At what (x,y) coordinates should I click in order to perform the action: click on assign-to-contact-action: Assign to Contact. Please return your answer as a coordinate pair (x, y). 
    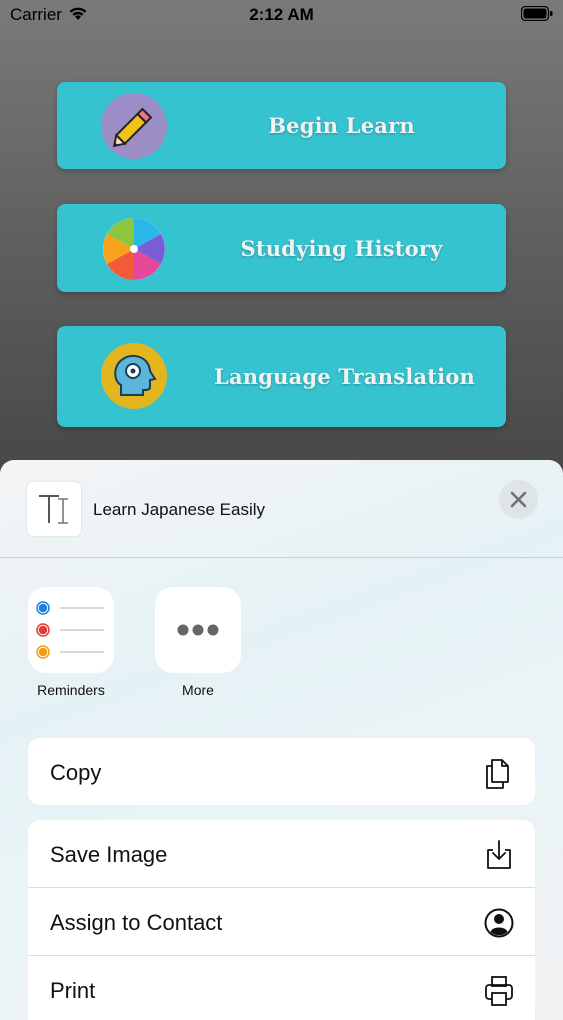
    Looking at the image, I should click on (281, 922).